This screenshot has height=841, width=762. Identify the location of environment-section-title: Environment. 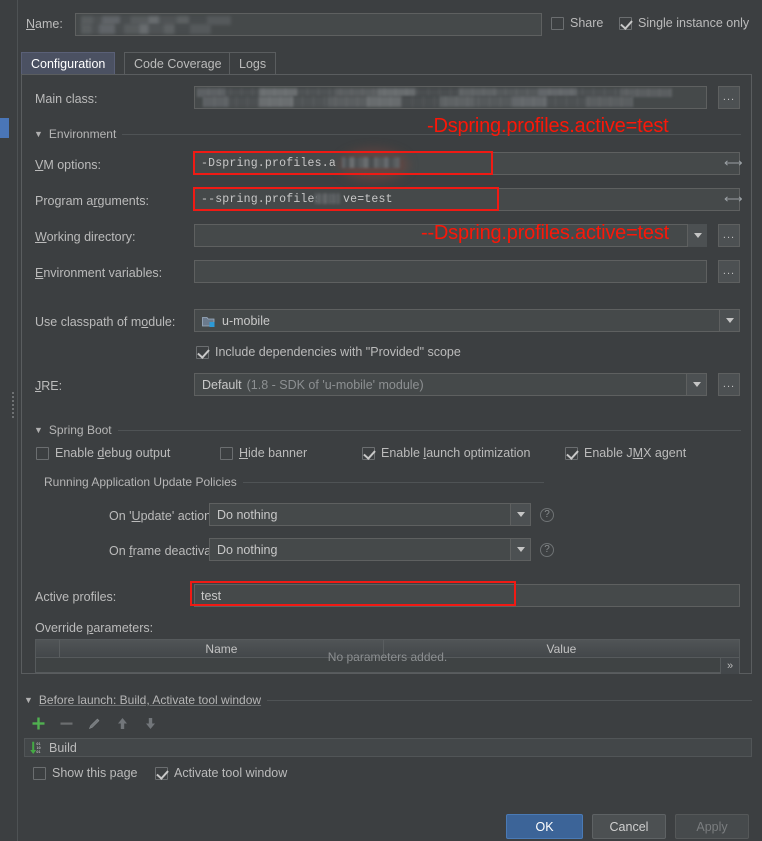
(82, 134).